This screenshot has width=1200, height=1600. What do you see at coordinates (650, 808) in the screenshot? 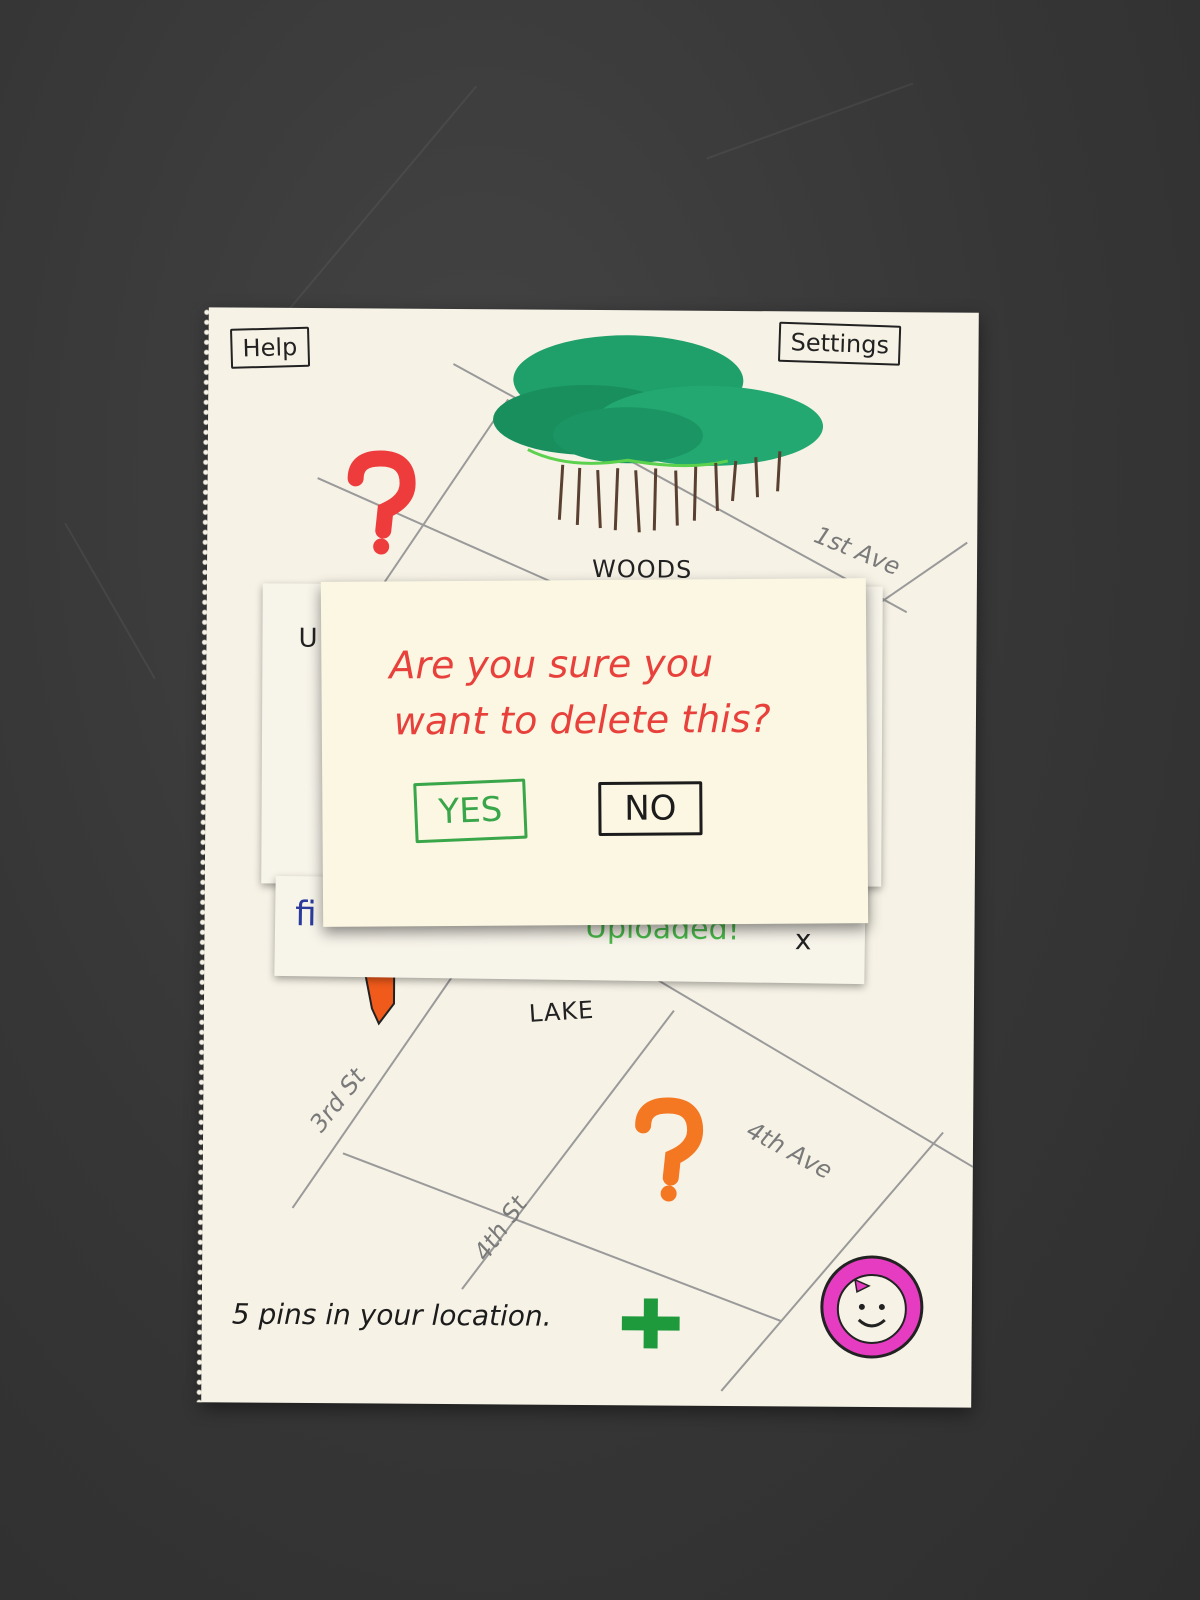
I see `no-button: NO` at bounding box center [650, 808].